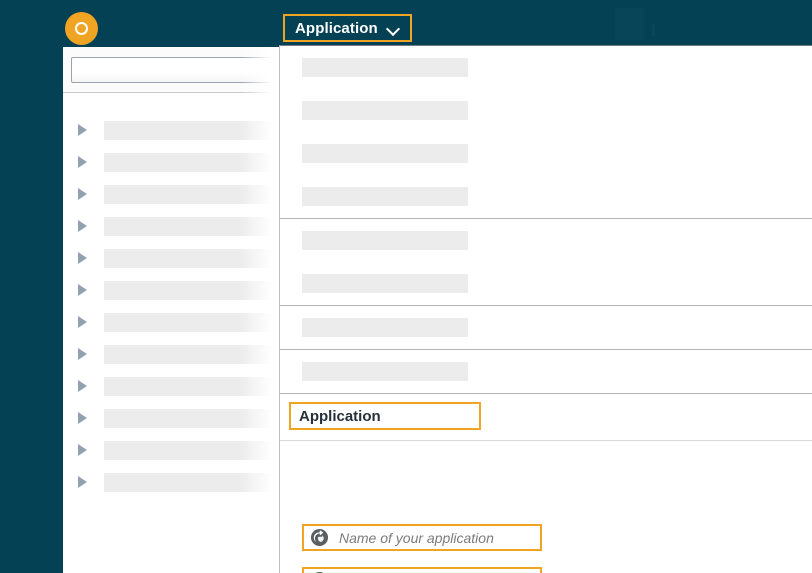 Image resolution: width=812 pixels, height=573 pixels. I want to click on app-logo-ring, so click(81, 28).